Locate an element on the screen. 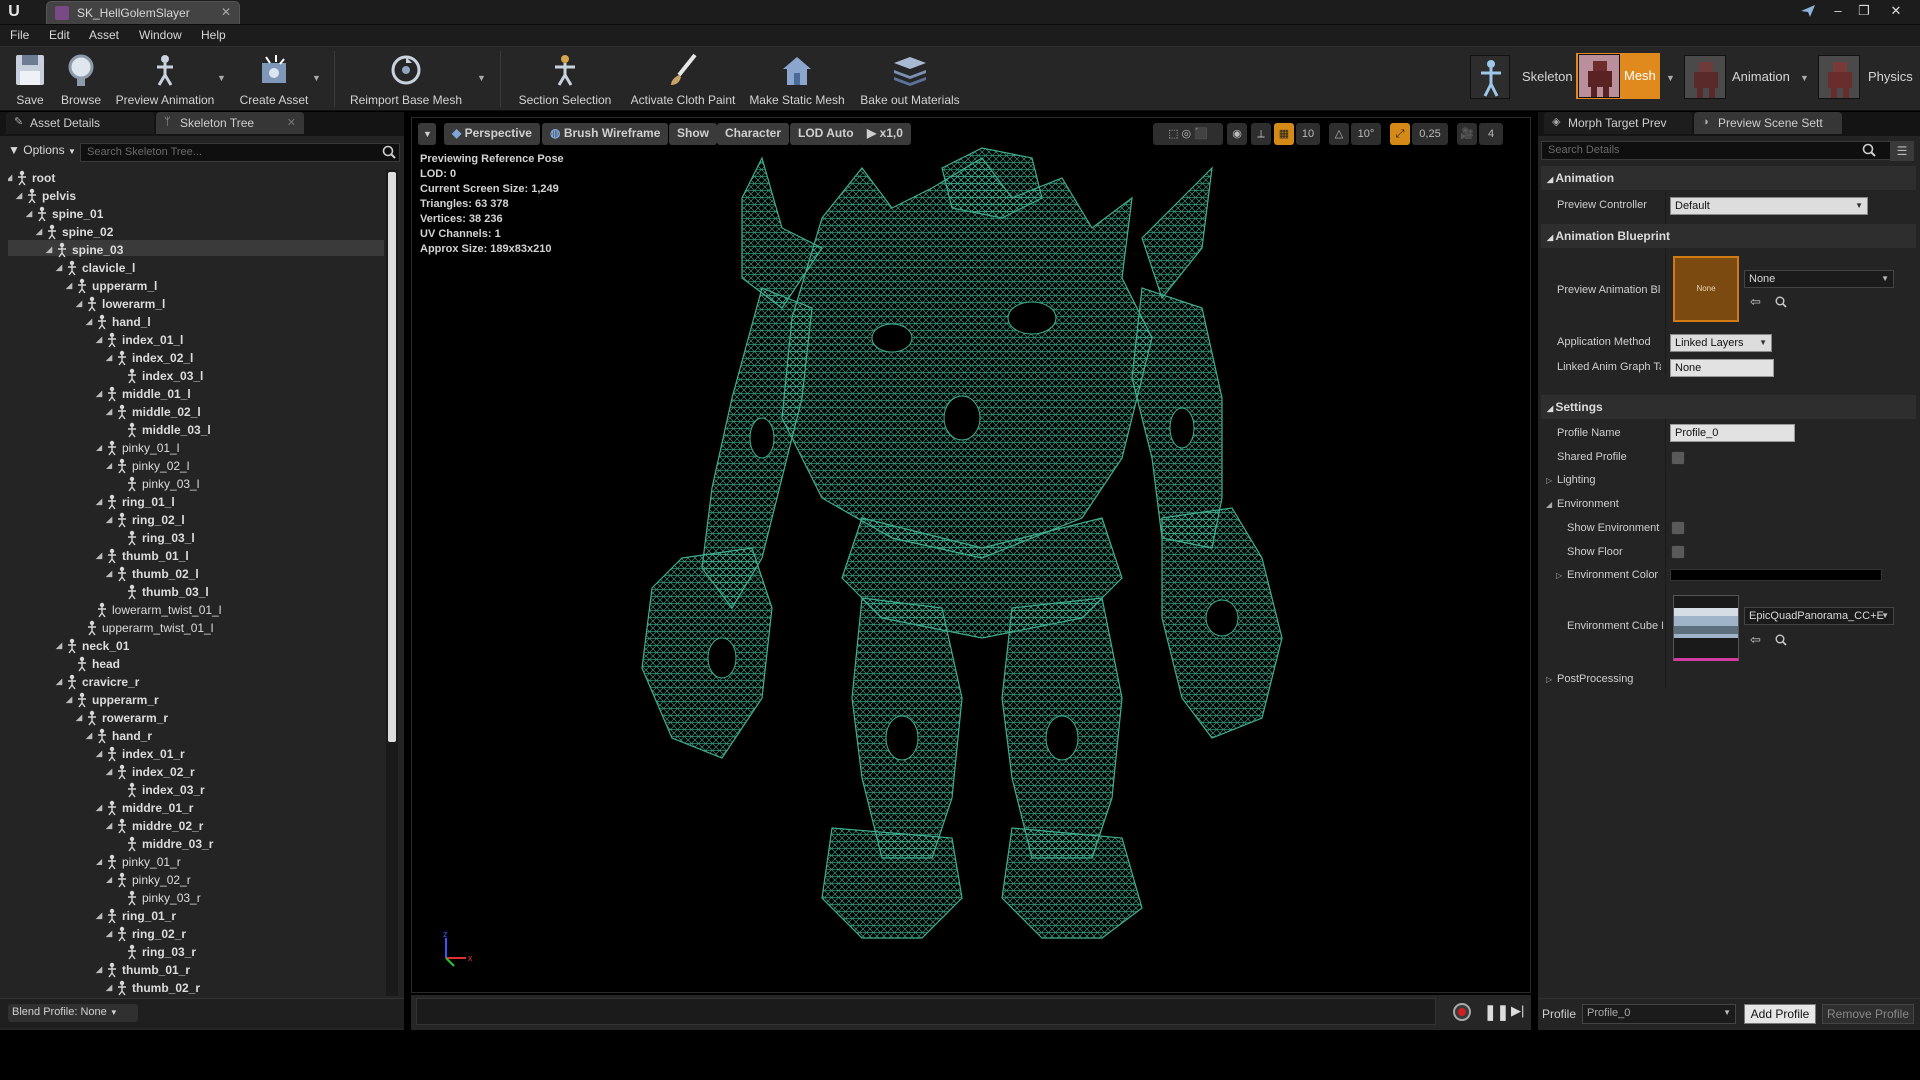 The width and height of the screenshot is (1920, 1080). section-animation: ◢ Animation is located at coordinates (1728, 178).